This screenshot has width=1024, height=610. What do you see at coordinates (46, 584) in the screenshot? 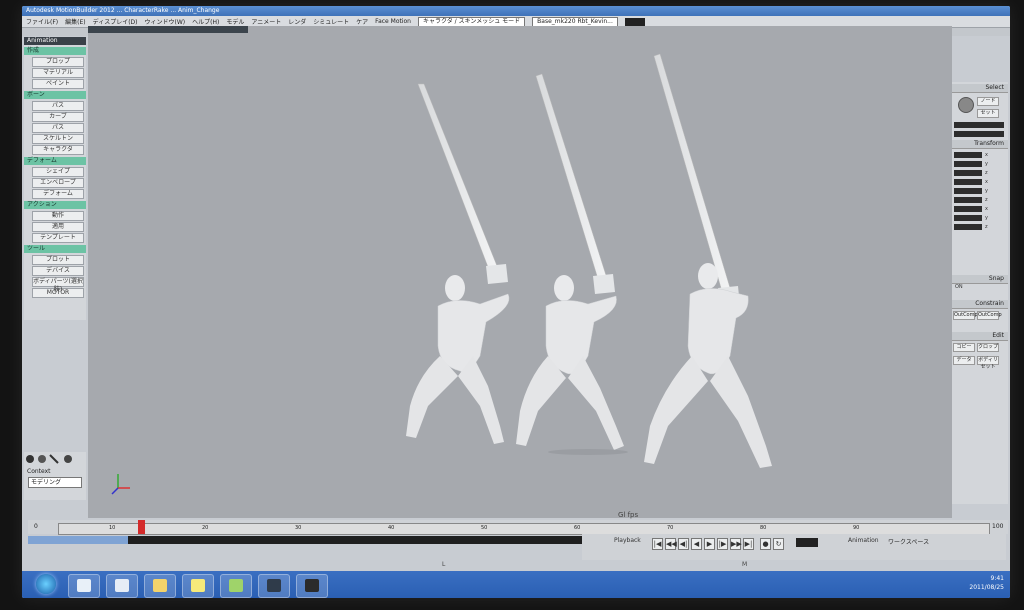
I see `start-button` at bounding box center [46, 584].